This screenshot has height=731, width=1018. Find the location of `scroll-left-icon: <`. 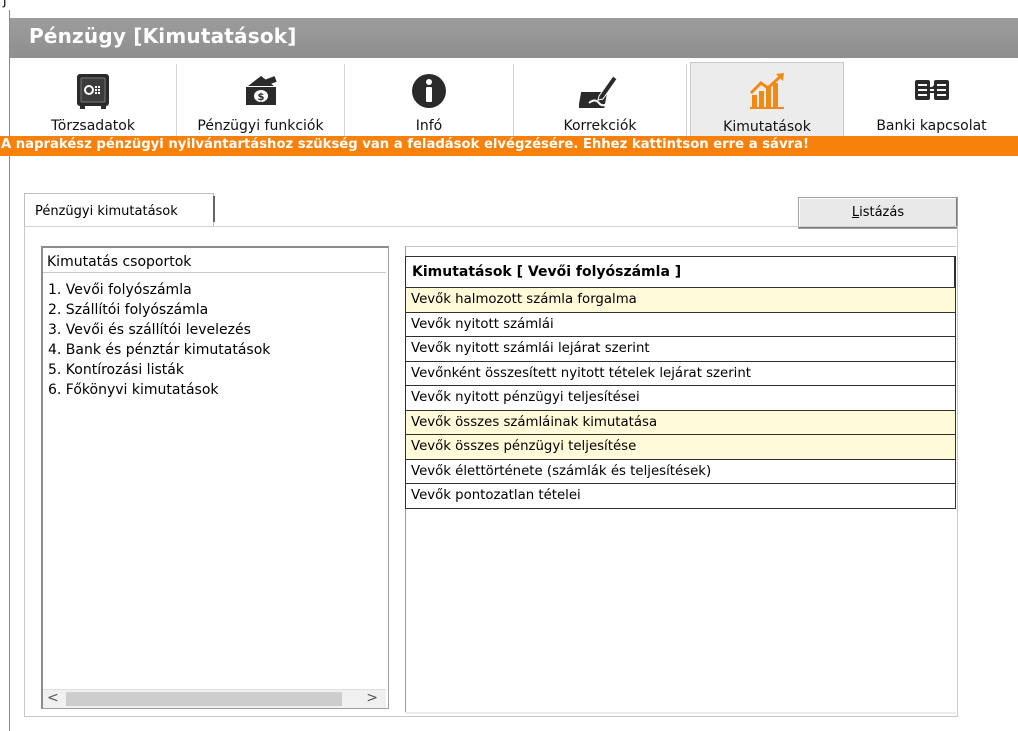

scroll-left-icon: < is located at coordinates (53, 698).